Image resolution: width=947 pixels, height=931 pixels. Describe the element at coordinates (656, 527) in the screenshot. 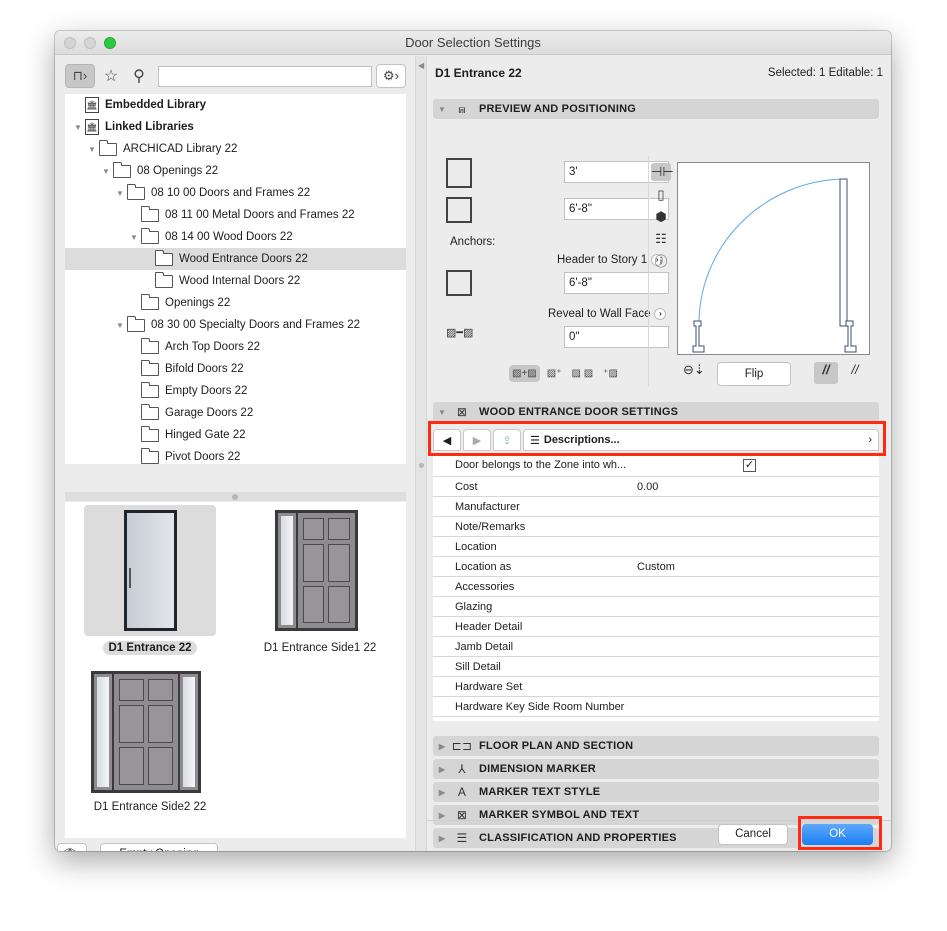

I see `parameter-row: Note/Remarks` at that location.